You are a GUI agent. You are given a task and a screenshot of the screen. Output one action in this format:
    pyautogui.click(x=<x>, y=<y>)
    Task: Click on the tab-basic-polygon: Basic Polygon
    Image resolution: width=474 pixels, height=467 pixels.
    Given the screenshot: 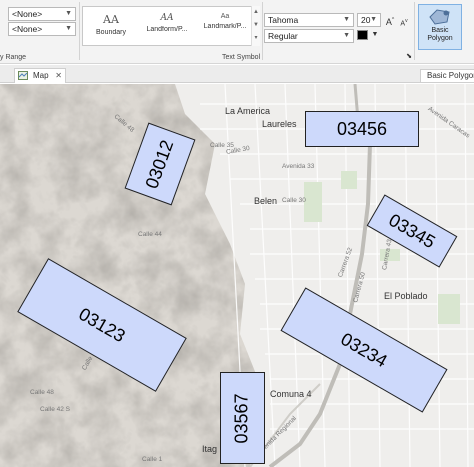 What is the action you would take?
    pyautogui.click(x=447, y=76)
    